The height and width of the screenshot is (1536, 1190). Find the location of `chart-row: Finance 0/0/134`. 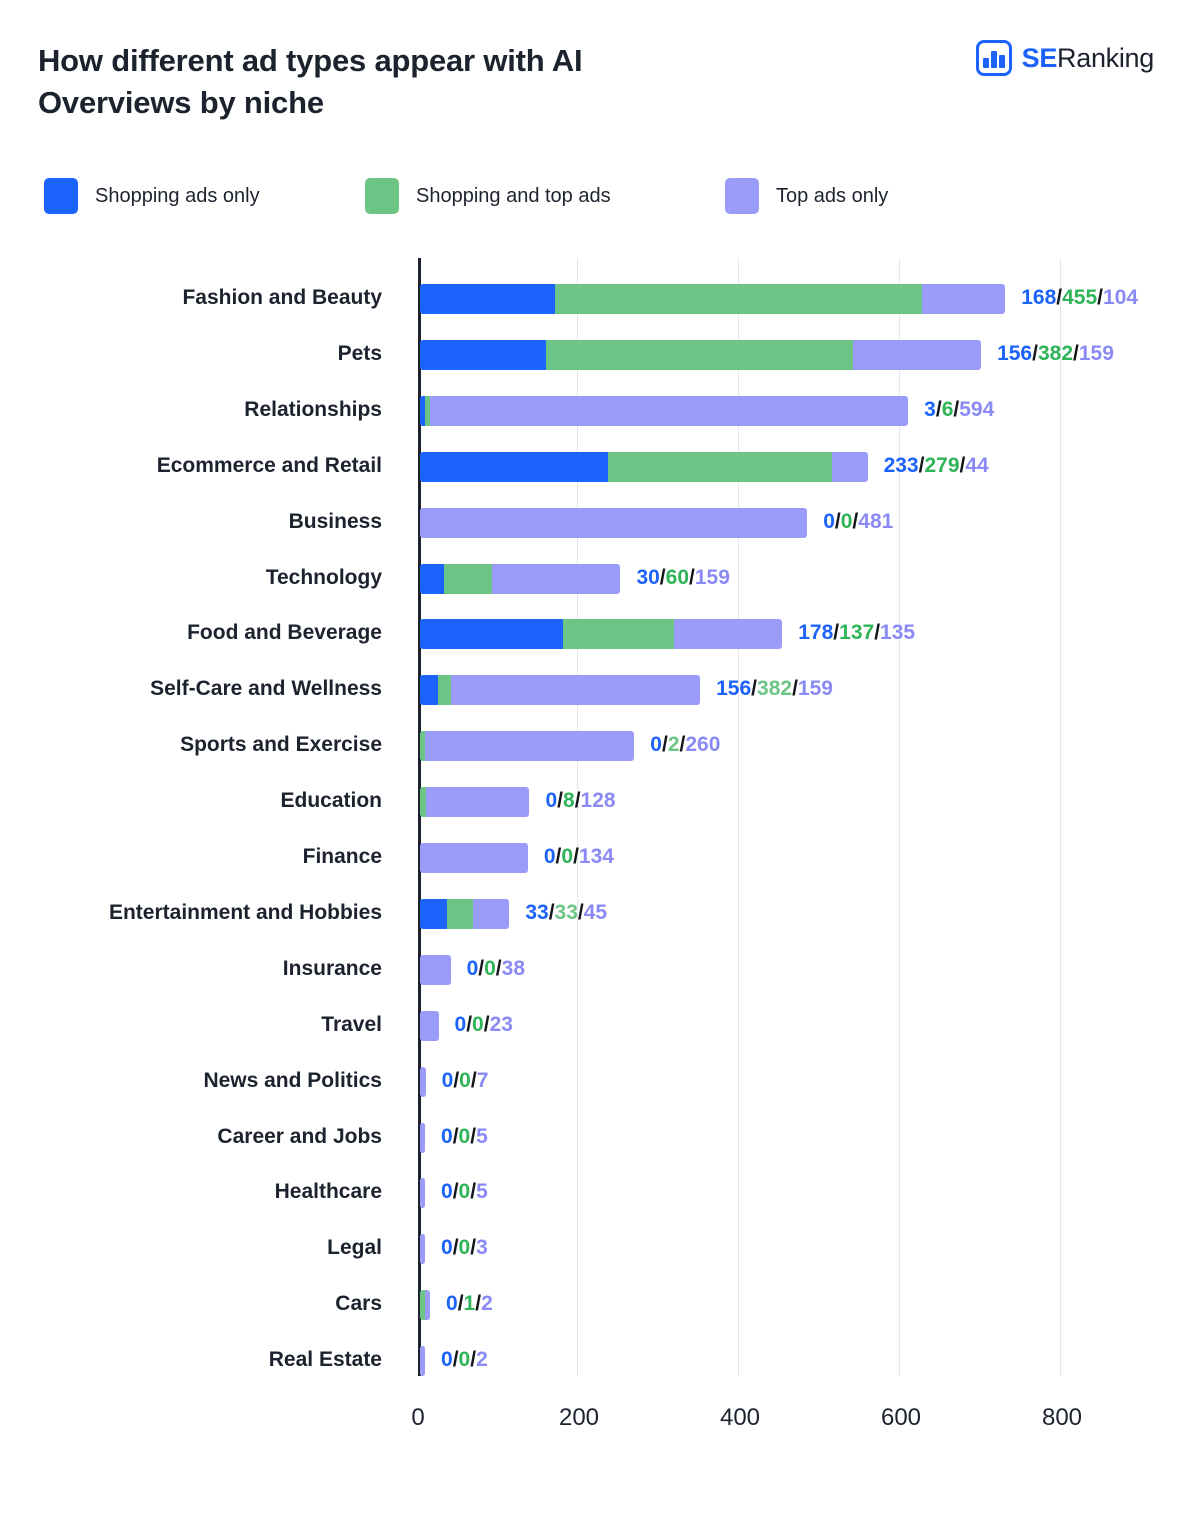

chart-row: Finance 0/0/134 is located at coordinates (595, 857).